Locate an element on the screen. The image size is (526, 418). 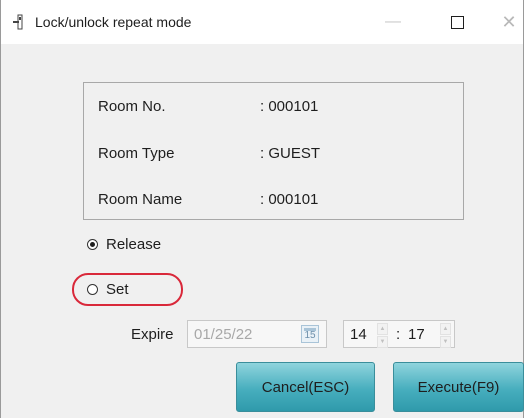
radio-checked-icon is located at coordinates (92, 244).